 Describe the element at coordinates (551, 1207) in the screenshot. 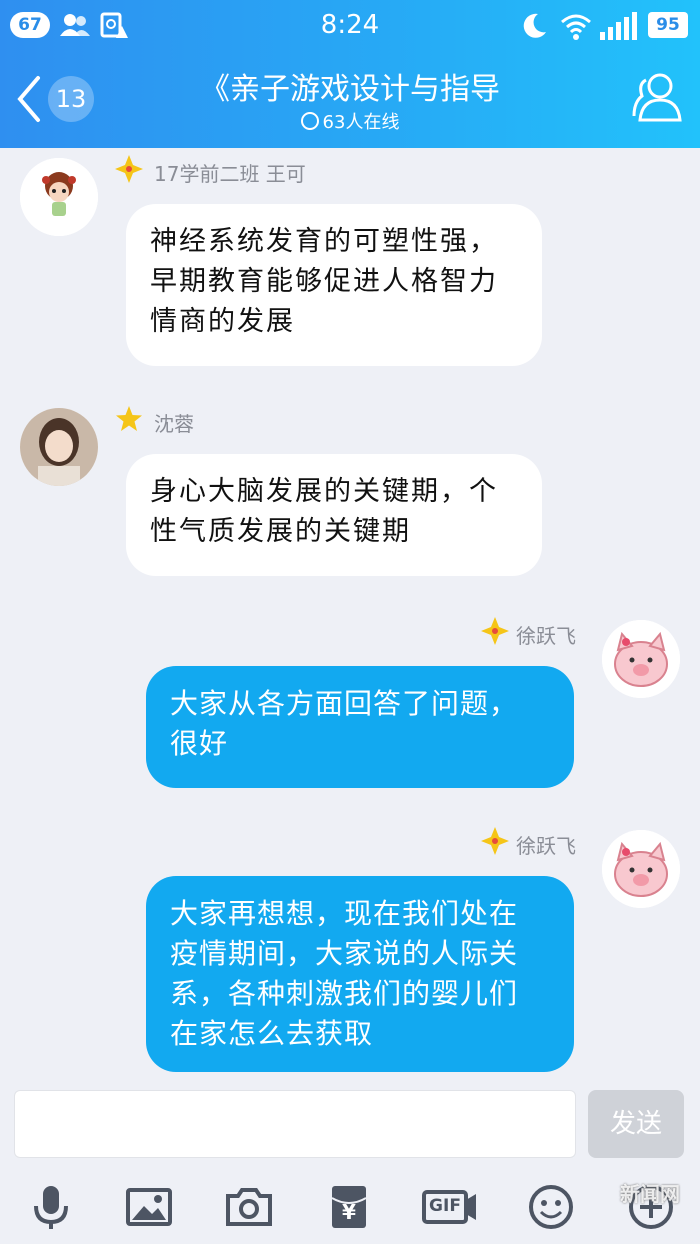

I see `emoji-icon` at that location.